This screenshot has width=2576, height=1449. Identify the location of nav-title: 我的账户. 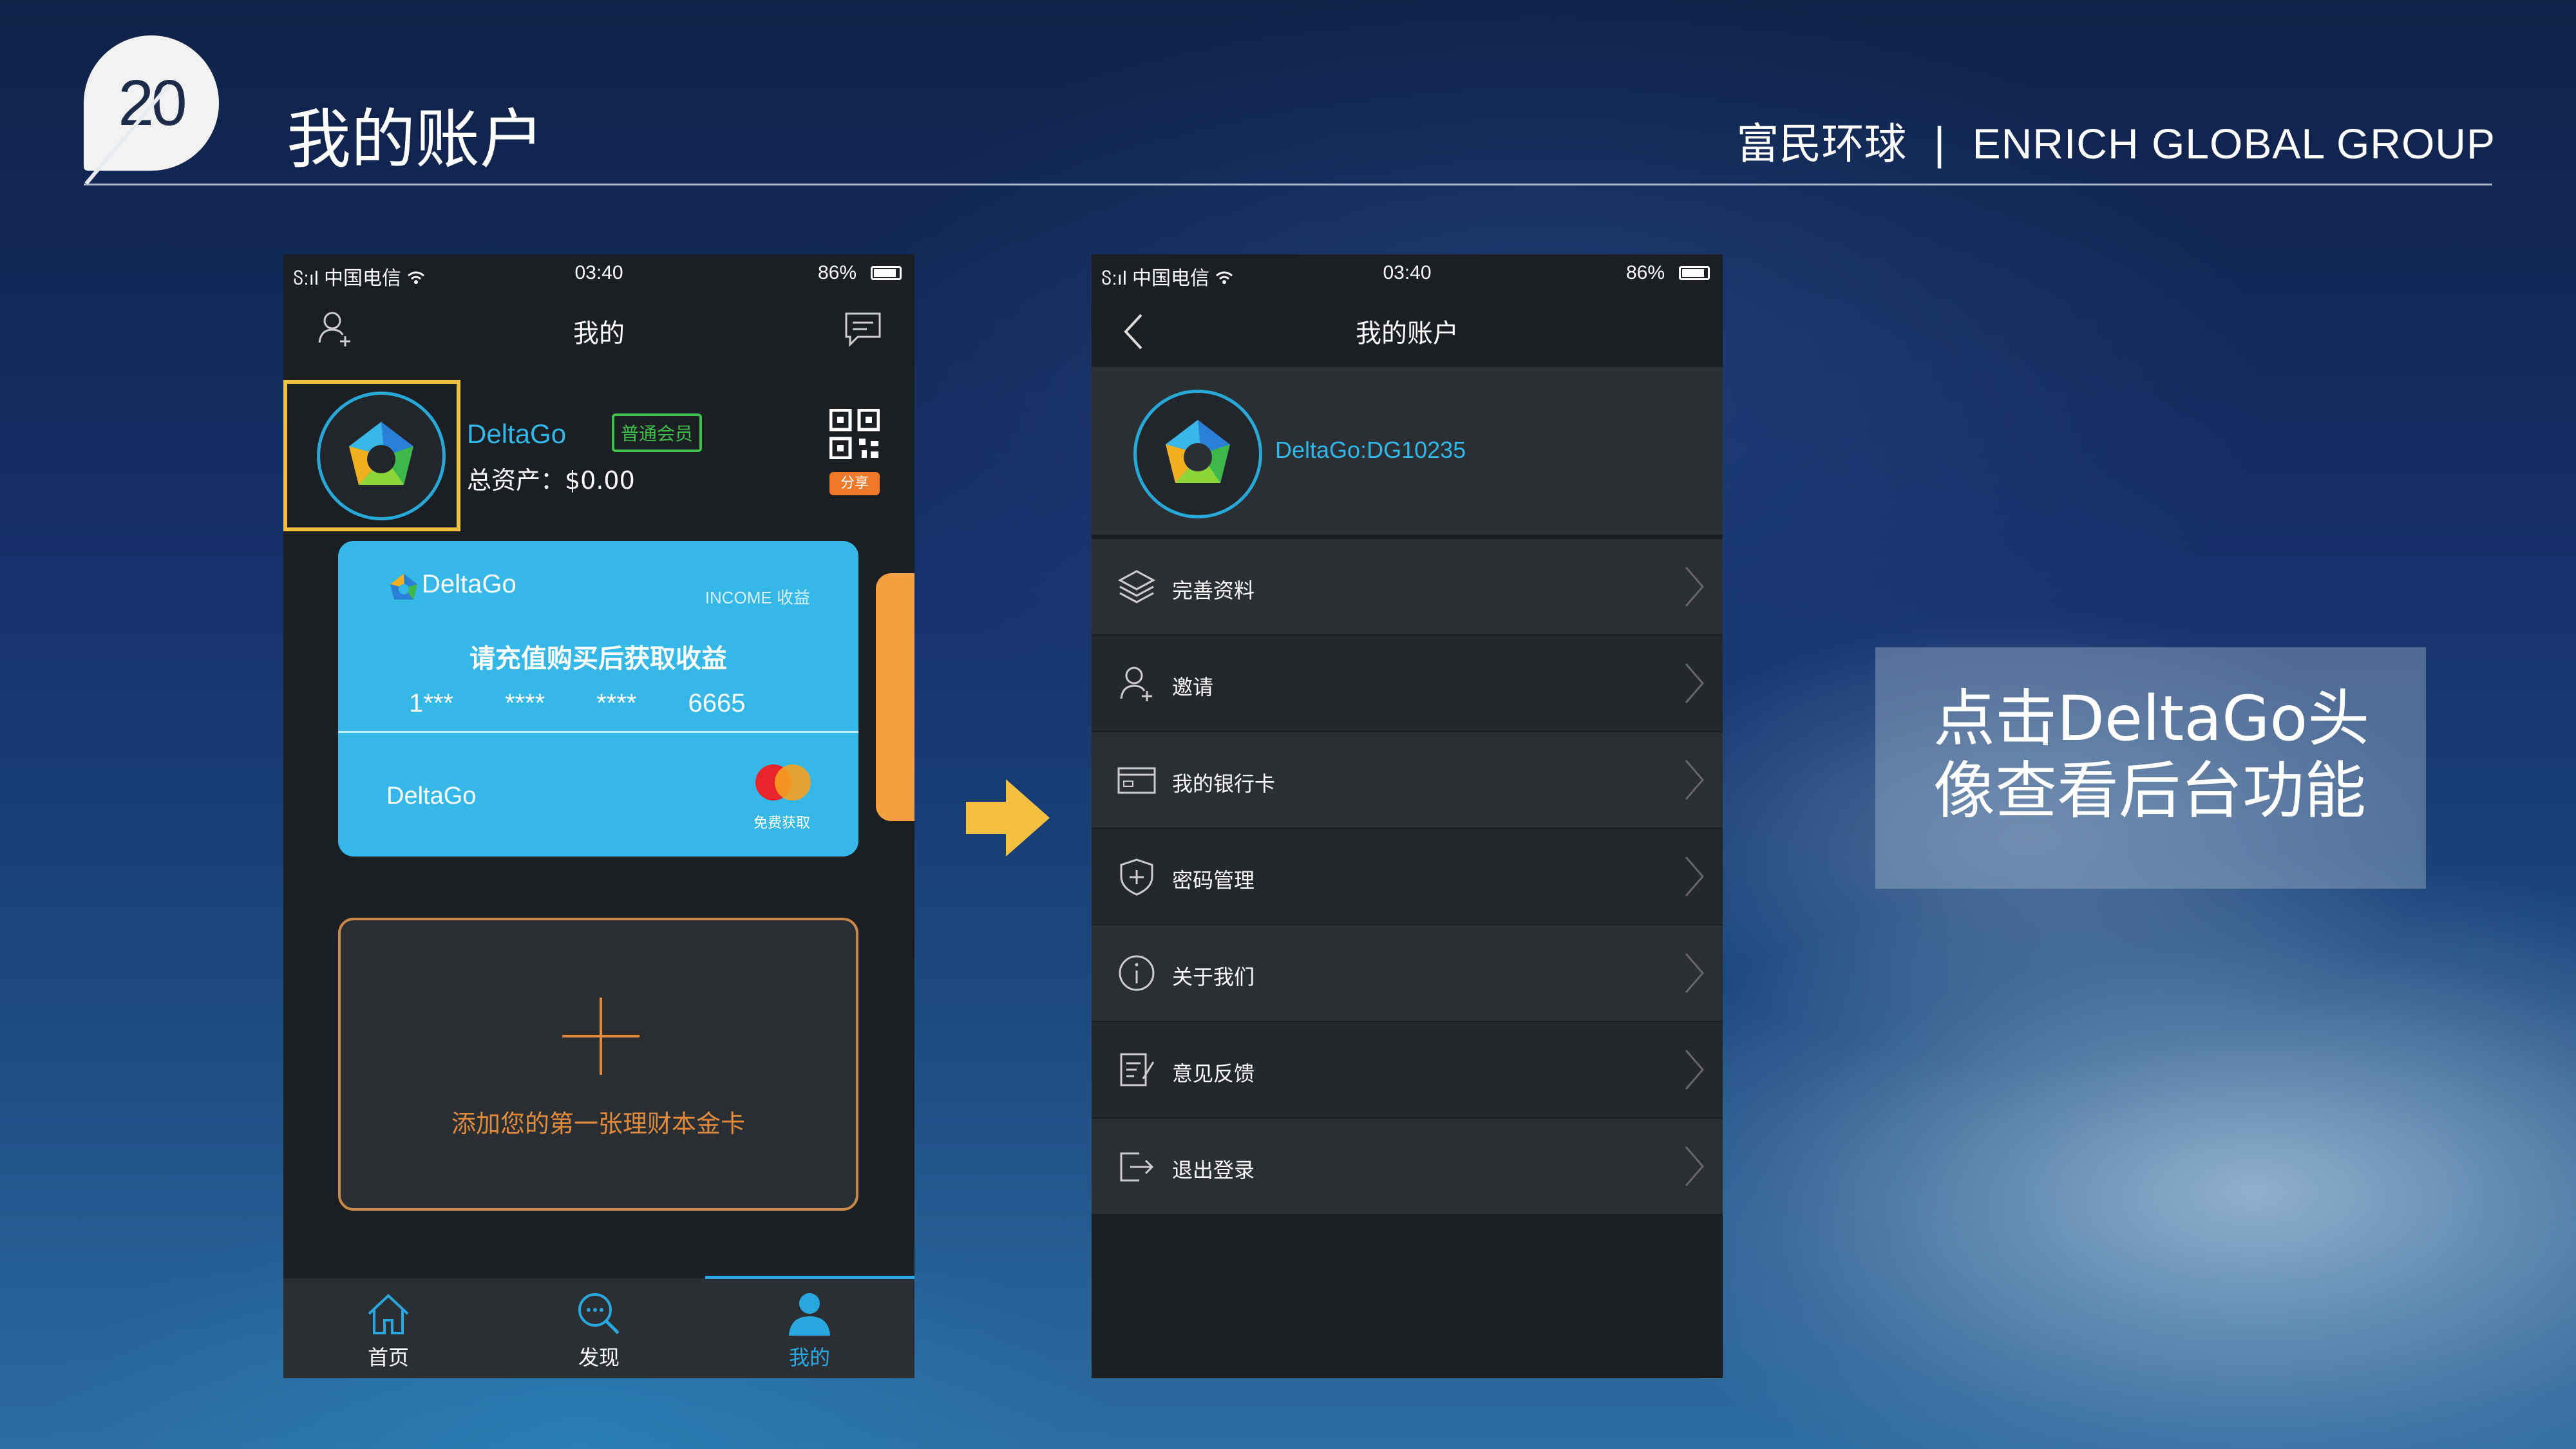
(1407, 334).